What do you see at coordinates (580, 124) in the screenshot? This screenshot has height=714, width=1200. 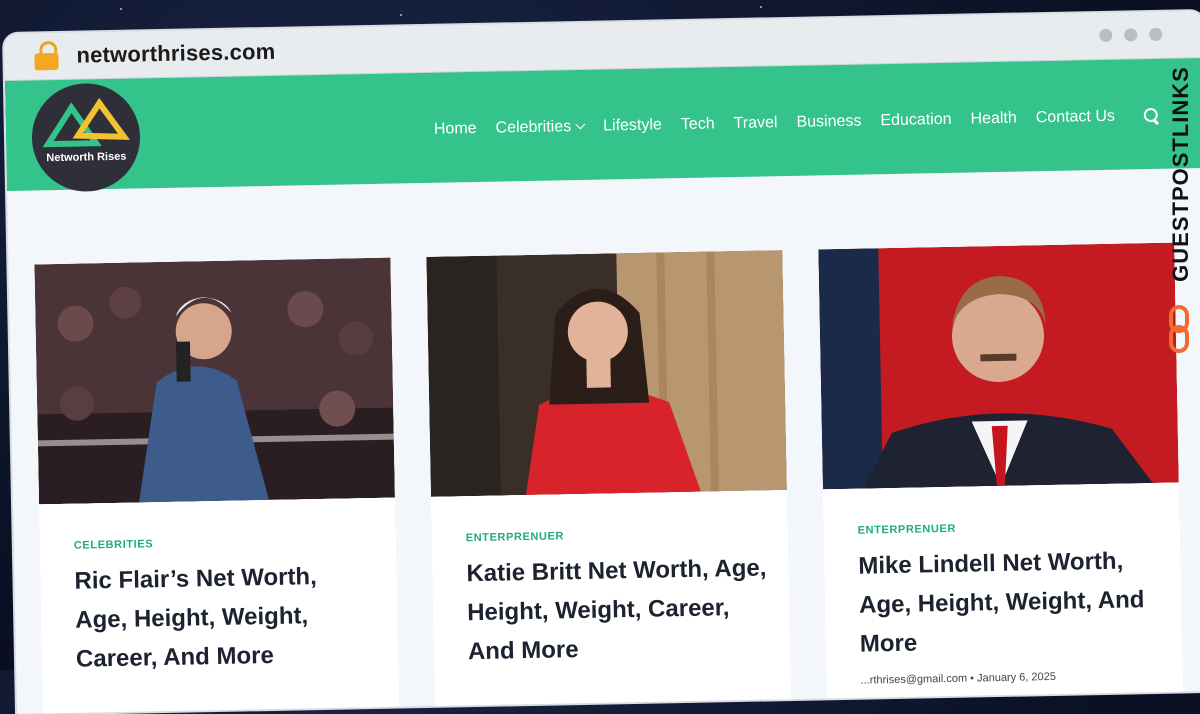 I see `chevron-down-icon` at bounding box center [580, 124].